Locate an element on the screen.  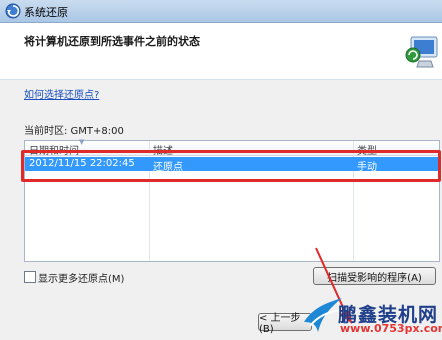
red-arrow-annotation is located at coordinates (333, 285).